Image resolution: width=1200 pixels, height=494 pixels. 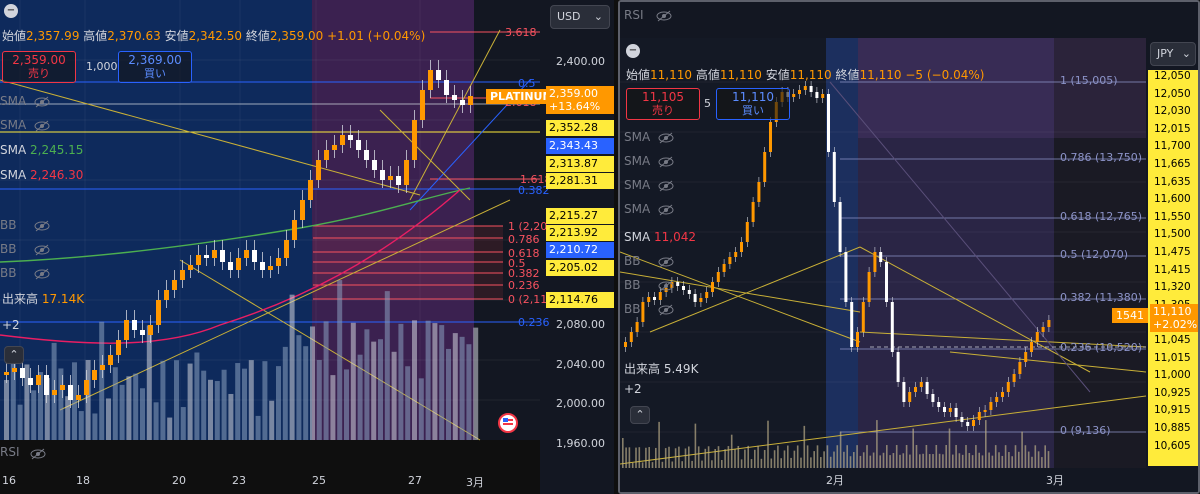 What do you see at coordinates (1172, 164) in the screenshot?
I see `price-axis-label: 11,665` at bounding box center [1172, 164].